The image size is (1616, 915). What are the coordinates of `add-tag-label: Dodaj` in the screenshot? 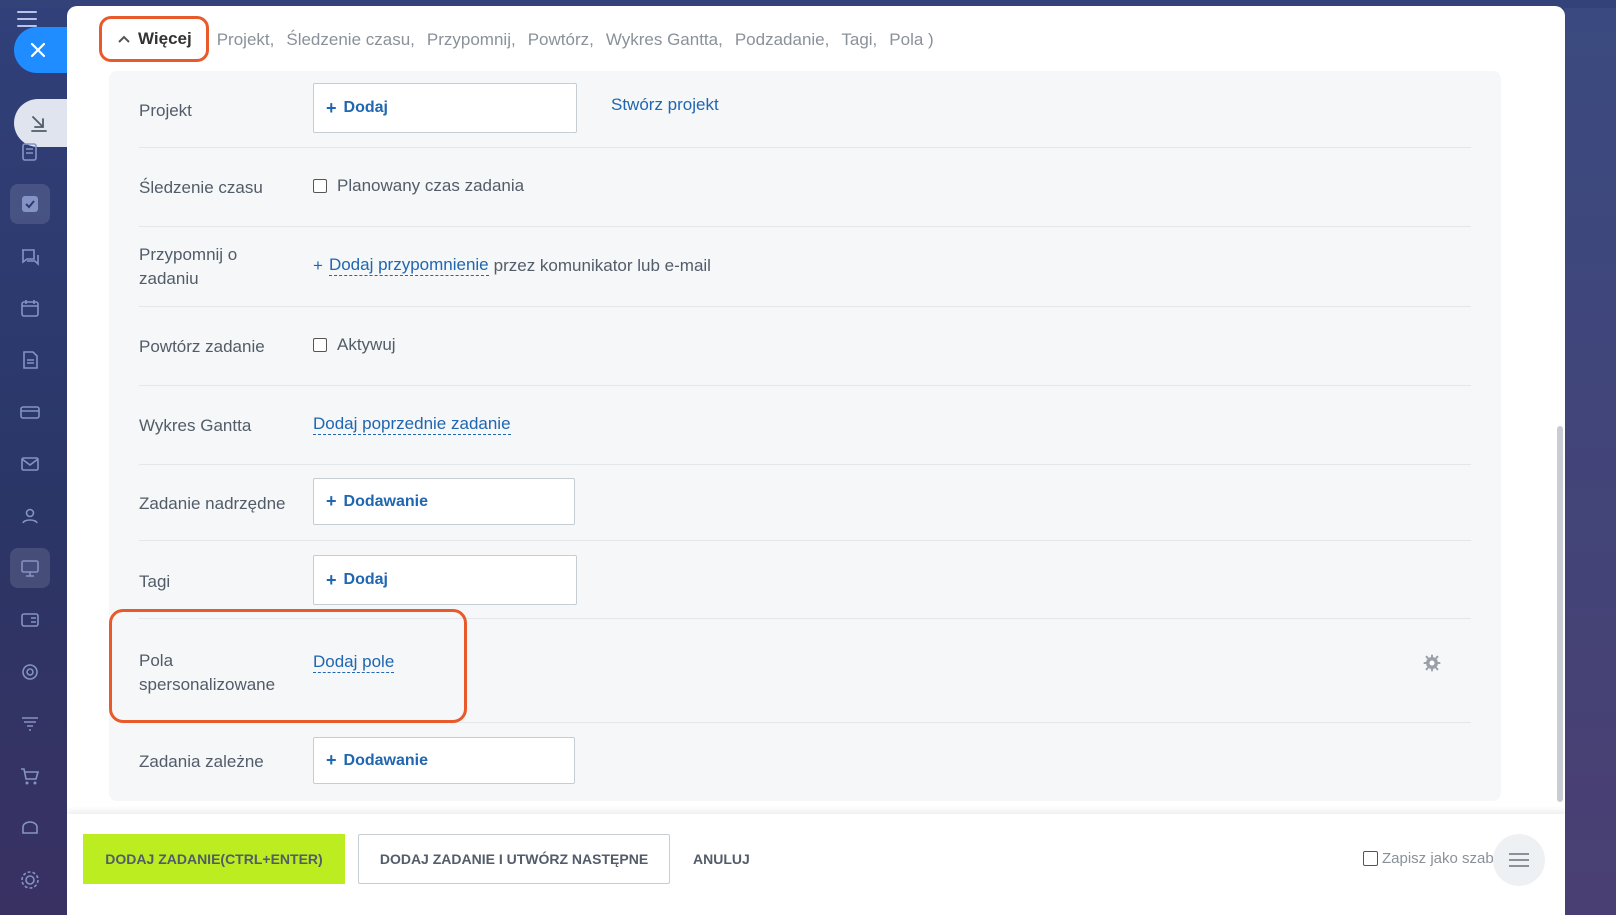 It's located at (365, 579).